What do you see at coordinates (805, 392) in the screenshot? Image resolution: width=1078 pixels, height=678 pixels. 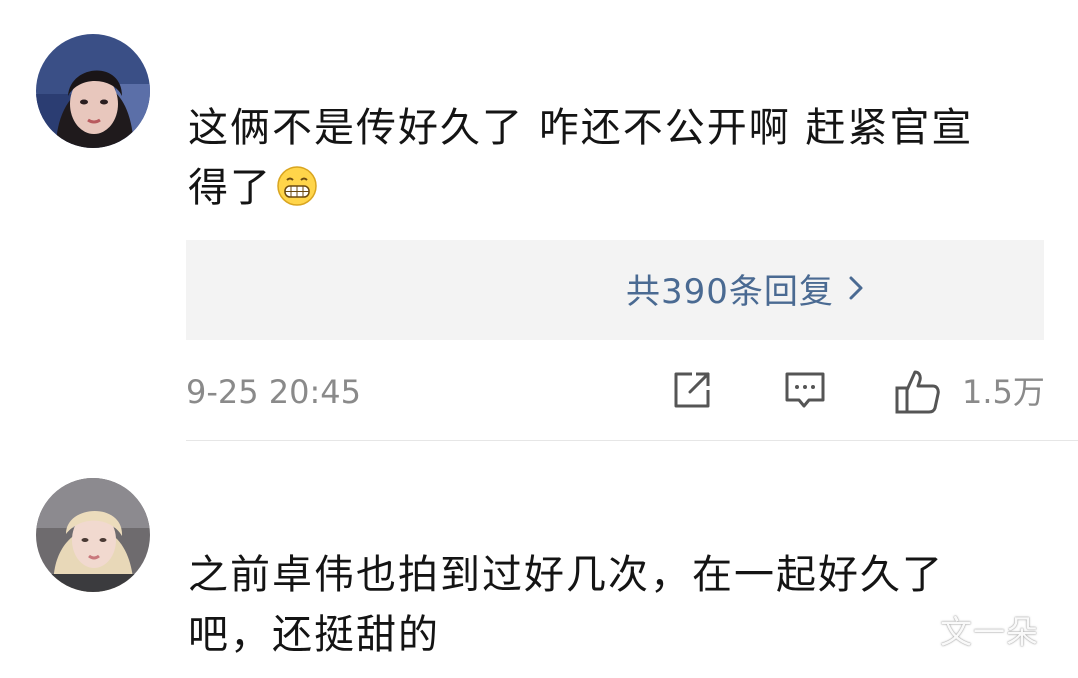 I see `comment-icon` at bounding box center [805, 392].